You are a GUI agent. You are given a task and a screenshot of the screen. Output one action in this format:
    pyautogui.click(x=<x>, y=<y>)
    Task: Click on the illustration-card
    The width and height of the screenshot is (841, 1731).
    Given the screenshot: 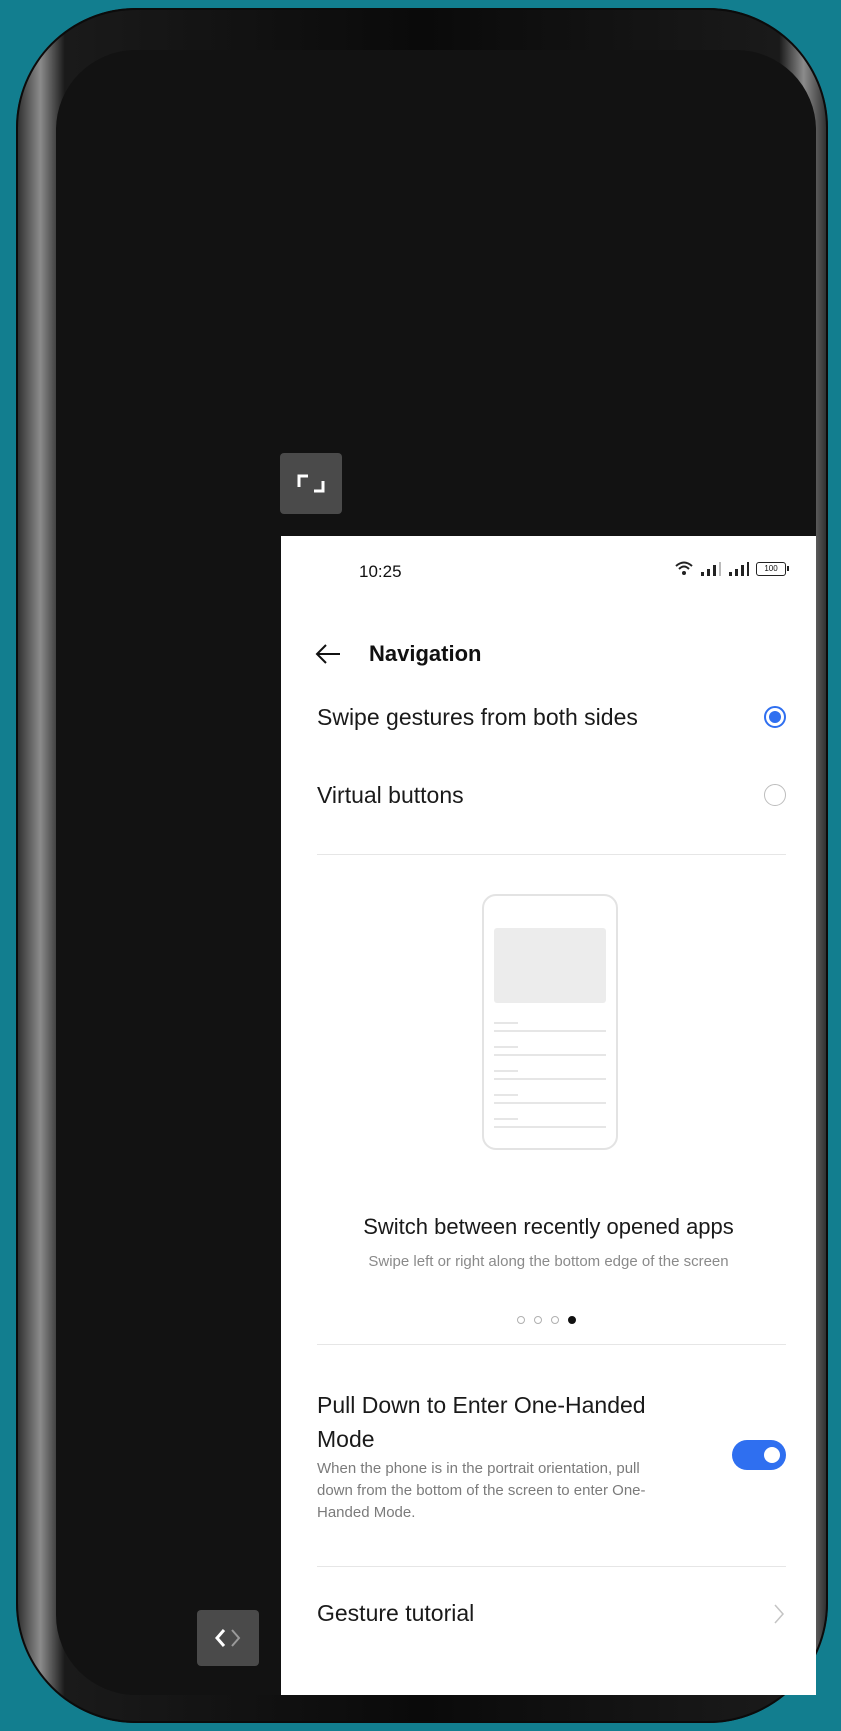 What is the action you would take?
    pyautogui.click(x=550, y=965)
    